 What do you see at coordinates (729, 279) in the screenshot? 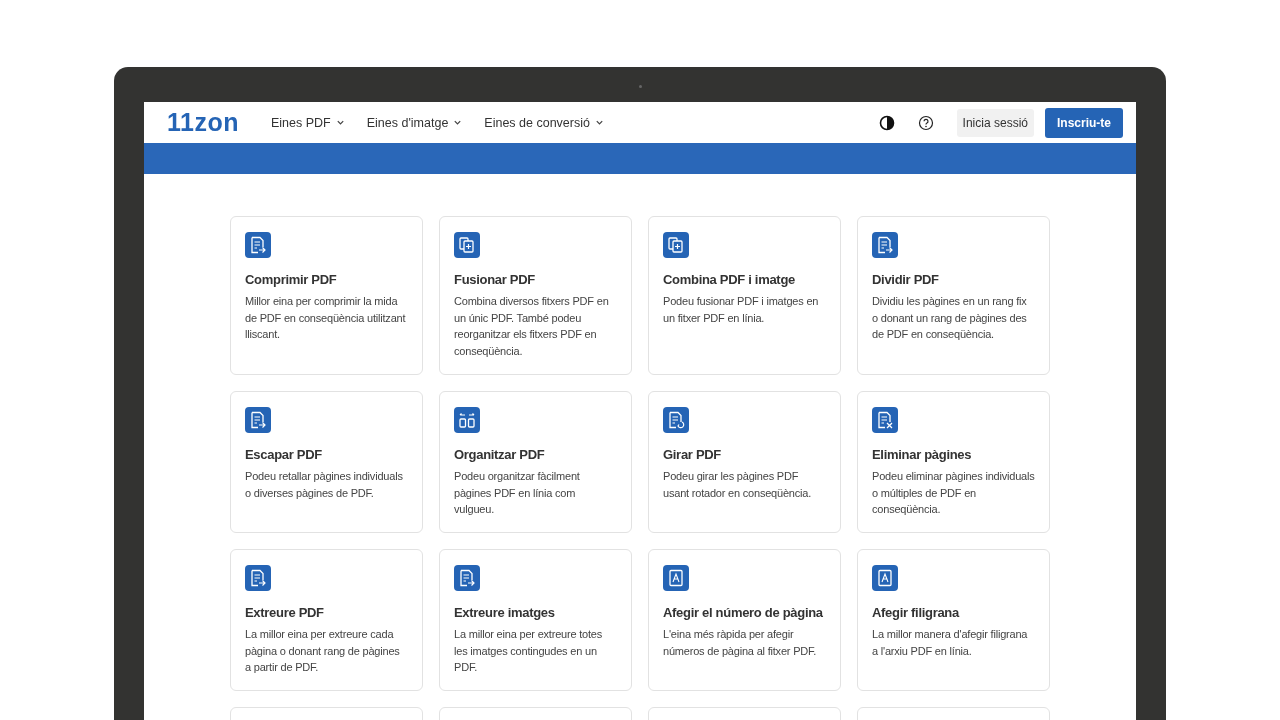
I see `card-title: Combina PDF i imatge` at bounding box center [729, 279].